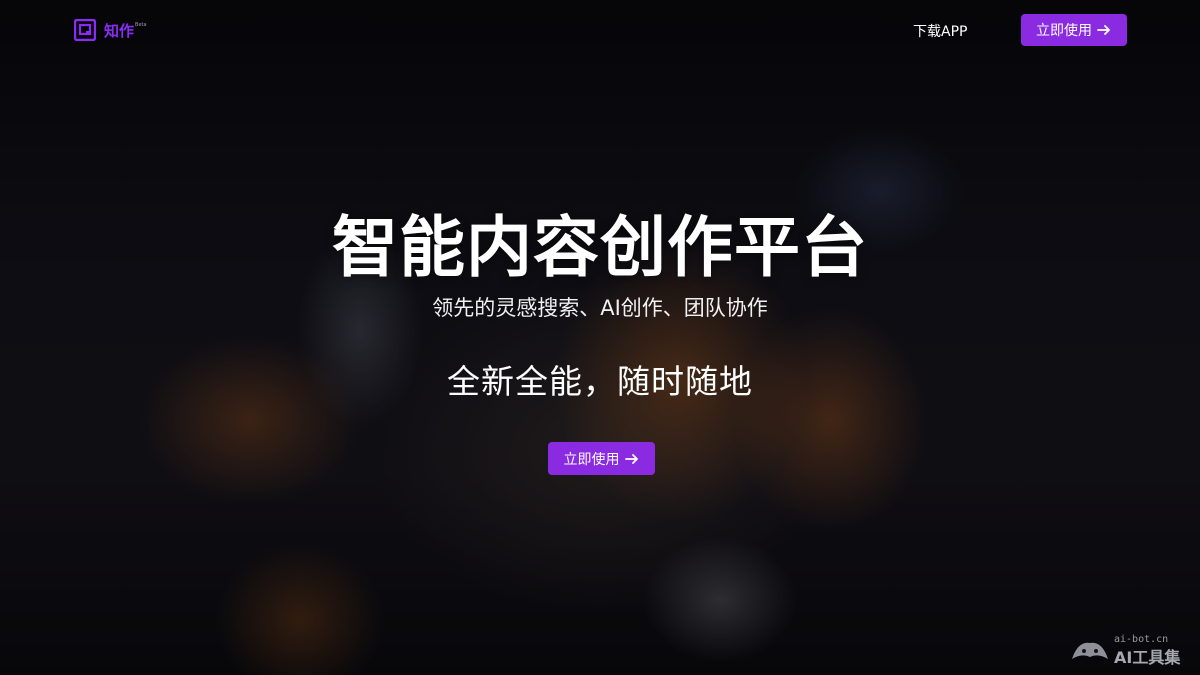 The width and height of the screenshot is (1200, 675). I want to click on hero-cta-label: 立即使用, so click(591, 459).